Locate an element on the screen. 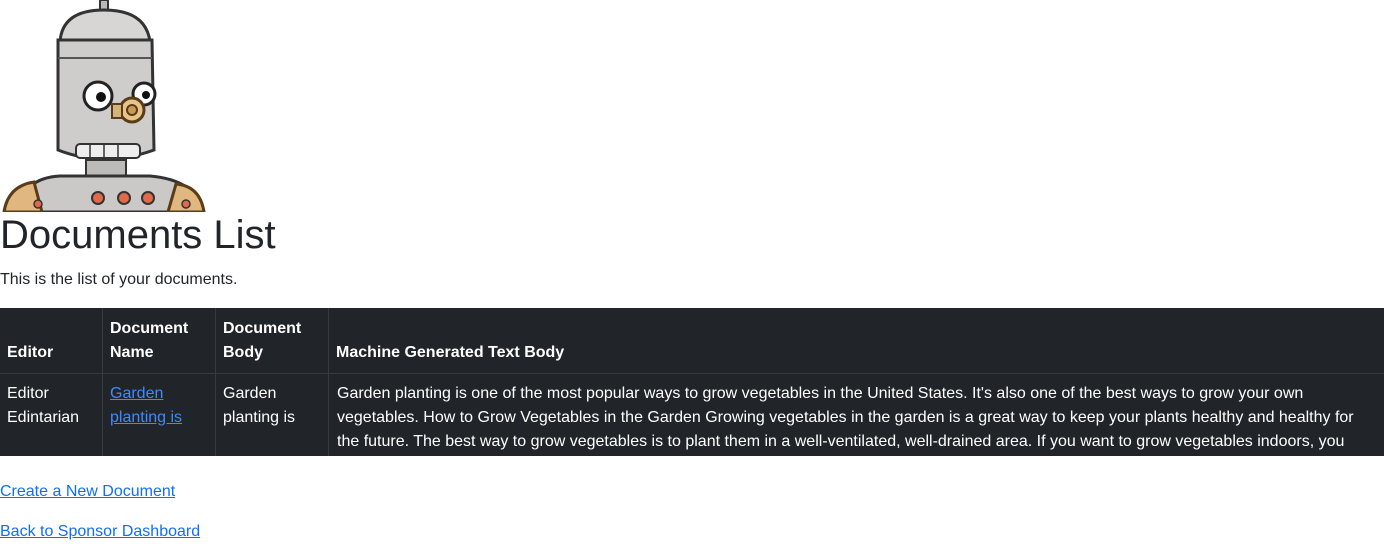 This screenshot has height=553, width=1384. header-document-body: Document Body is located at coordinates (272, 341).